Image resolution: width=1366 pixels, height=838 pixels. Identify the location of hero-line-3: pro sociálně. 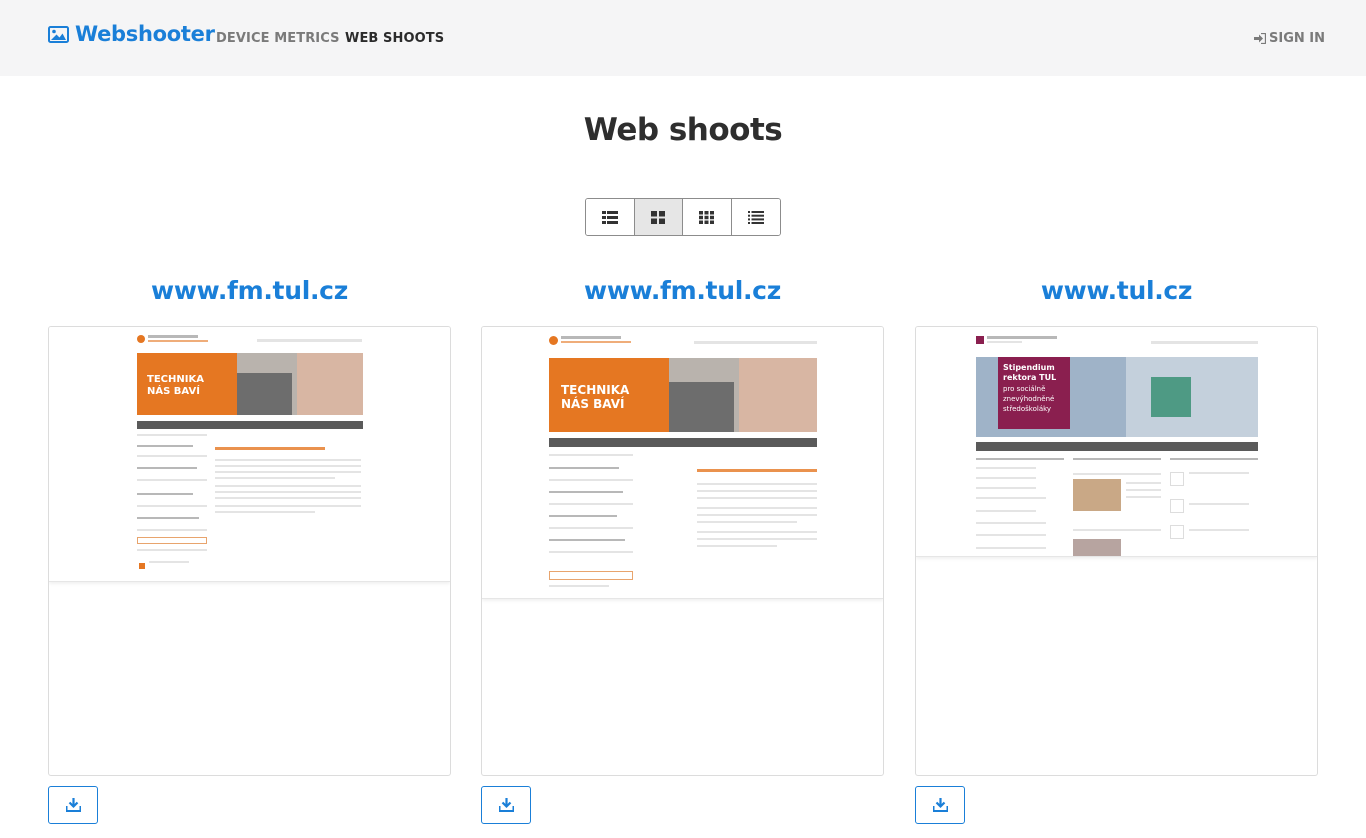
(1024, 389).